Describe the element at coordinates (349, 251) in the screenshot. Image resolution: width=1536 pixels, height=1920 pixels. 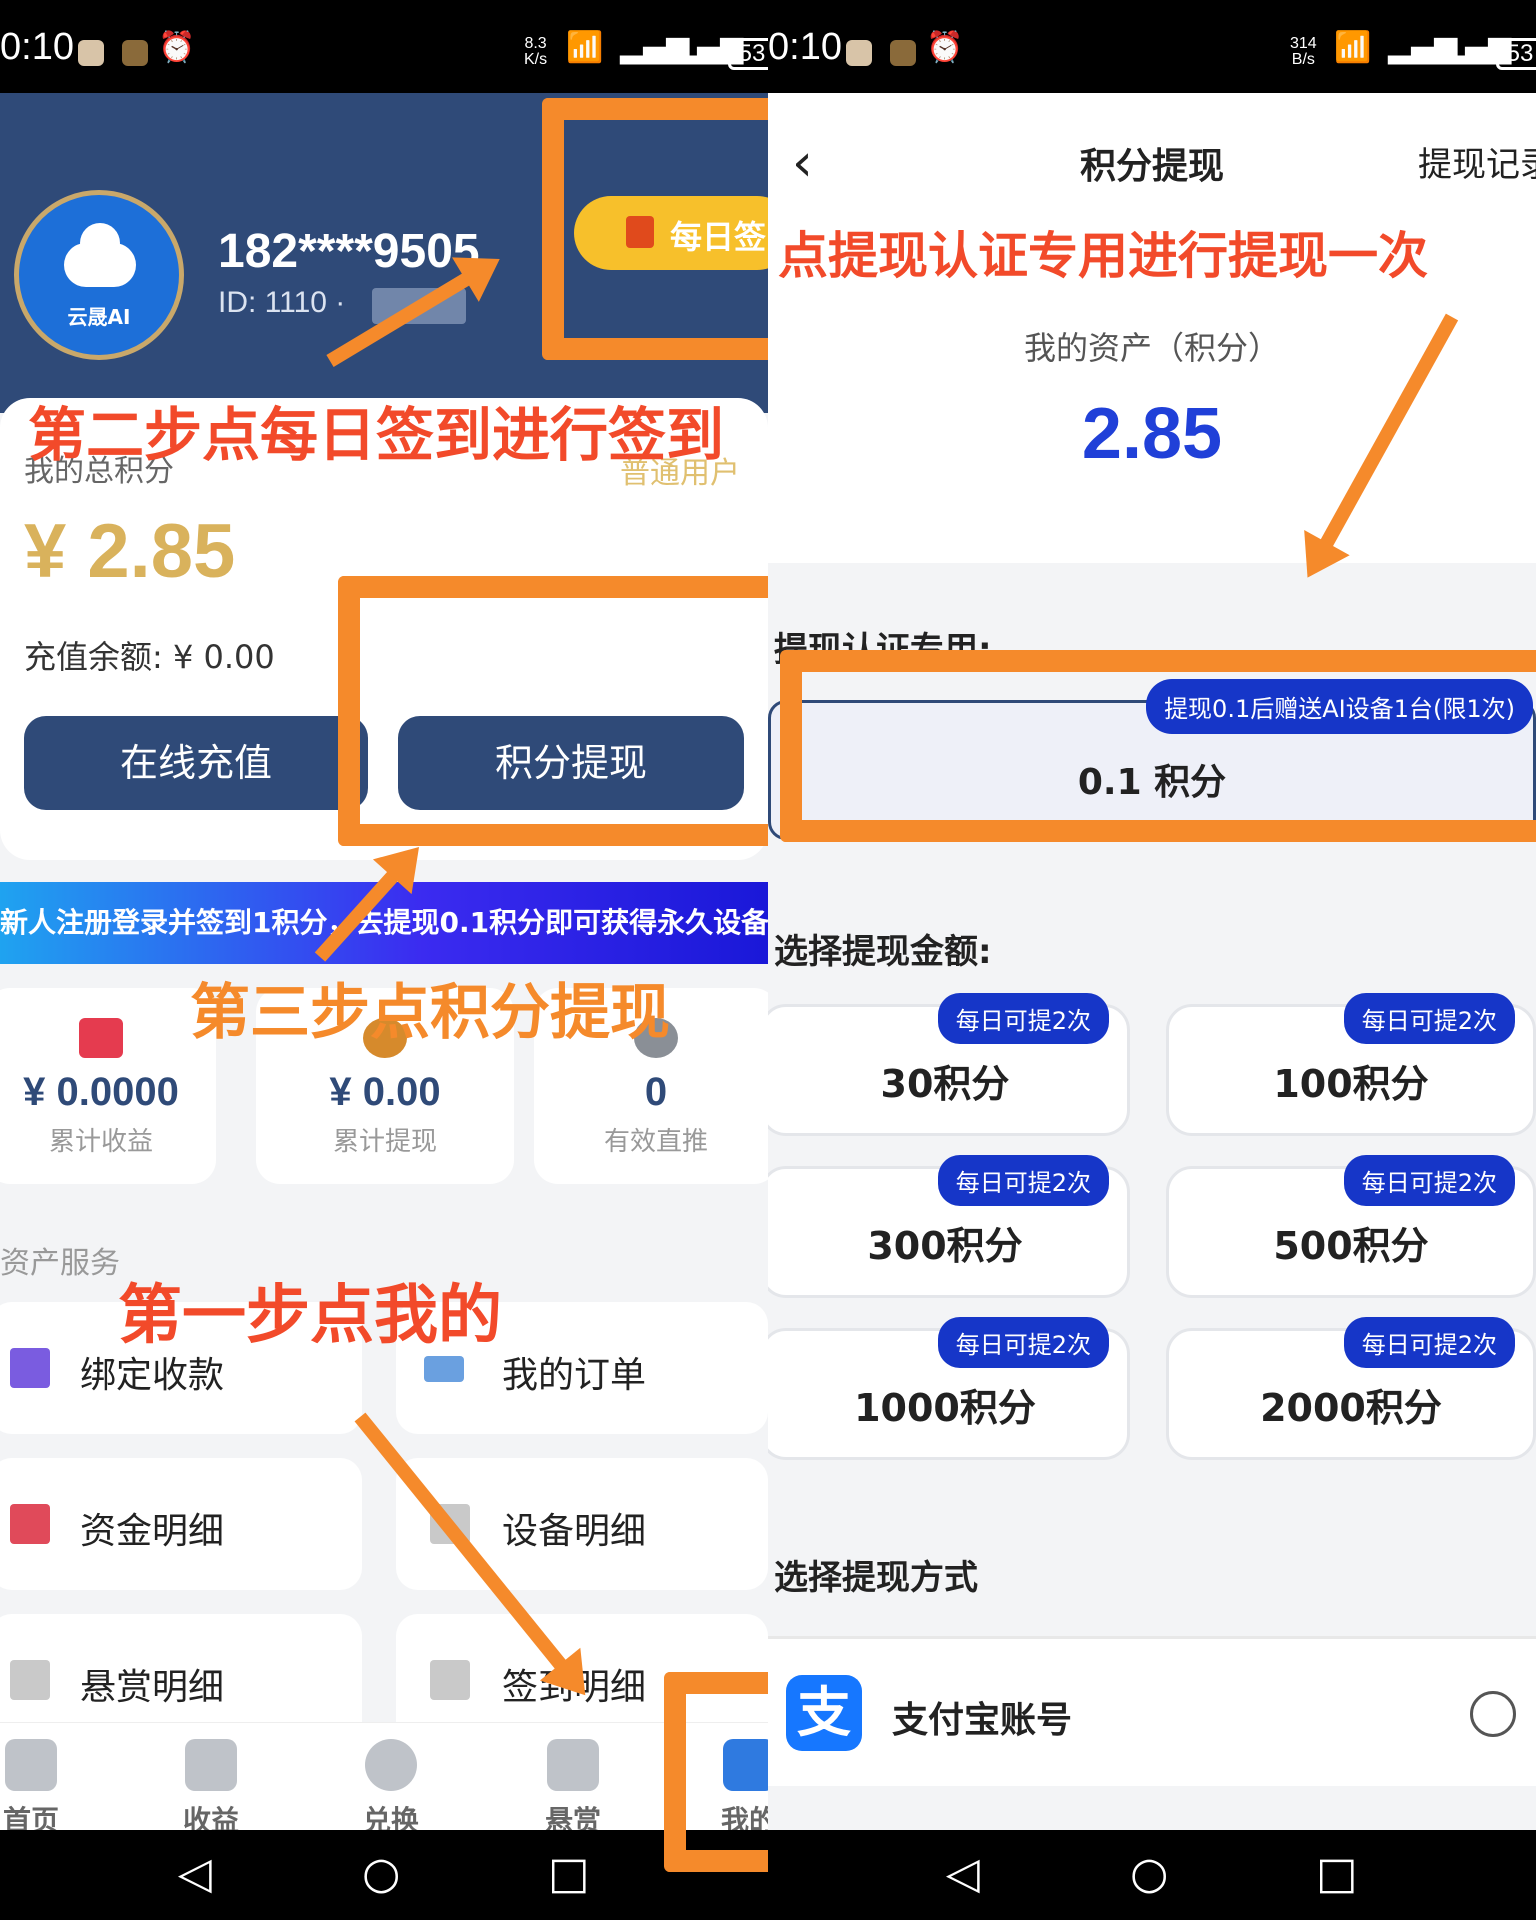
I see `user-phone: 182****9505` at that location.